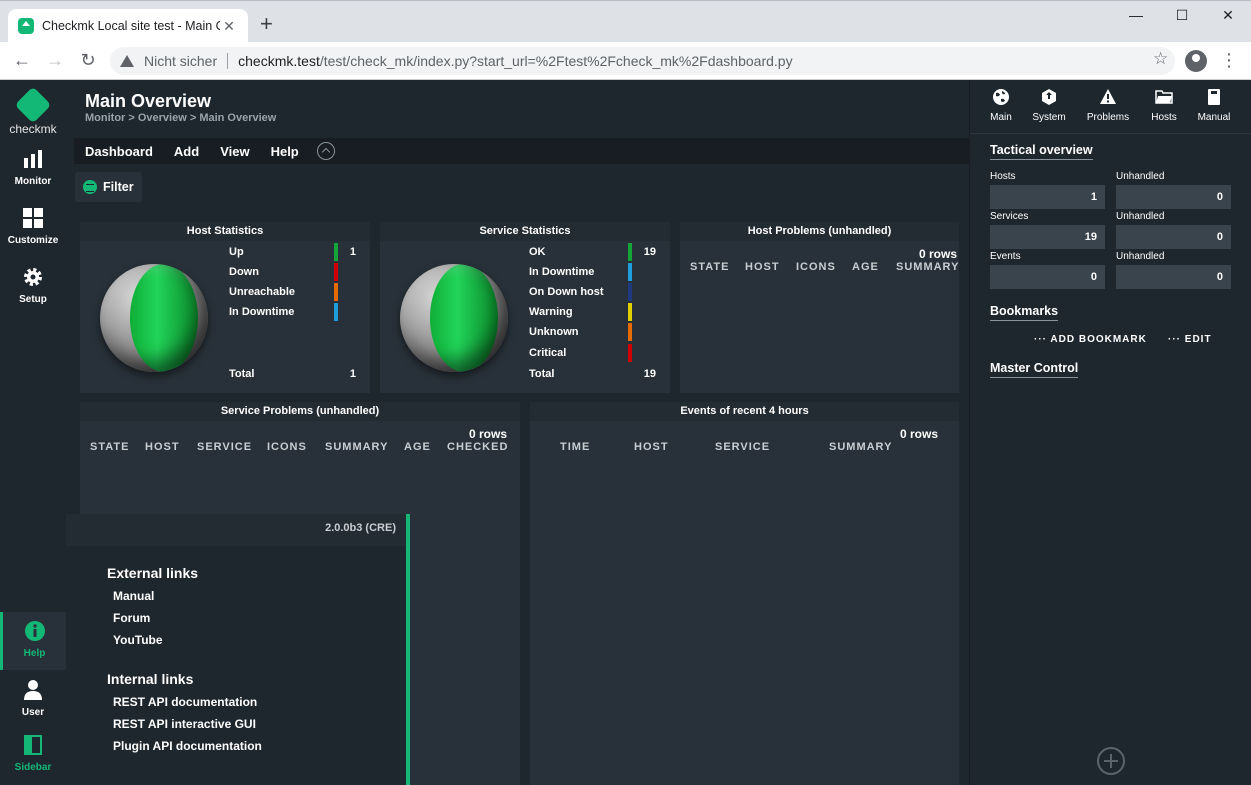 This screenshot has height=785, width=1251. Describe the element at coordinates (133, 596) in the screenshot. I see `link-manual: Manual` at that location.